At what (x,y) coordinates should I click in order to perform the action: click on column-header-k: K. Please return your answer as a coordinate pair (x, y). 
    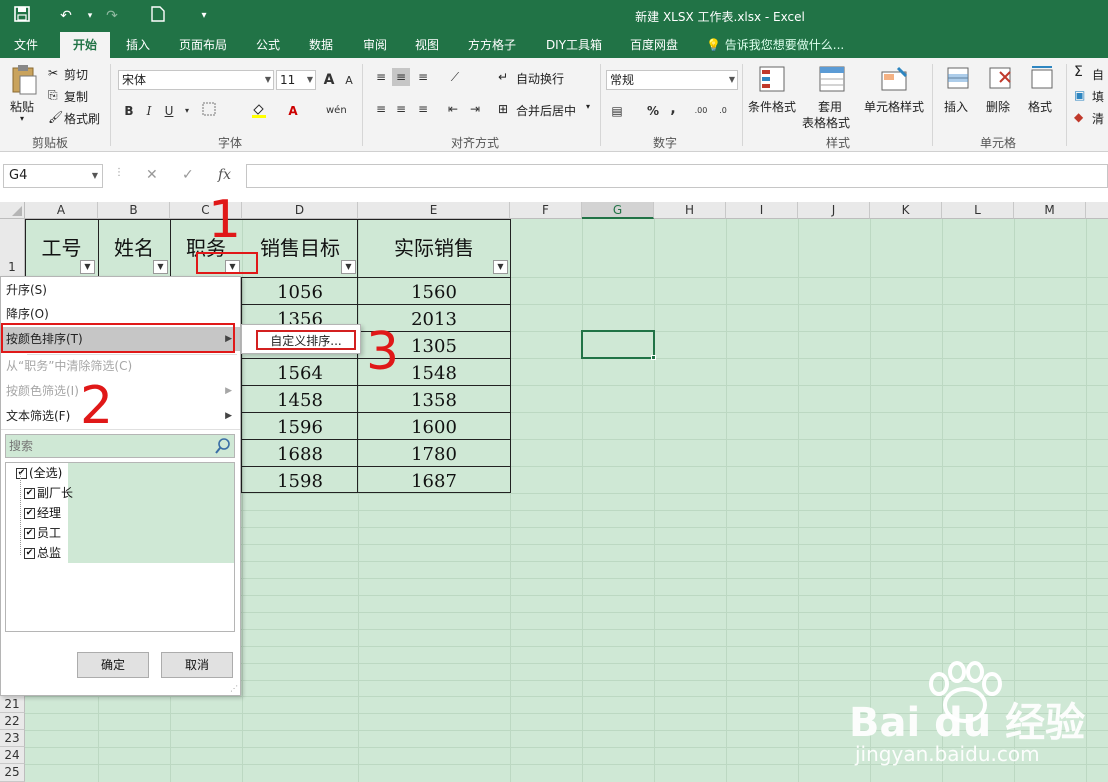
    Looking at the image, I should click on (906, 210).